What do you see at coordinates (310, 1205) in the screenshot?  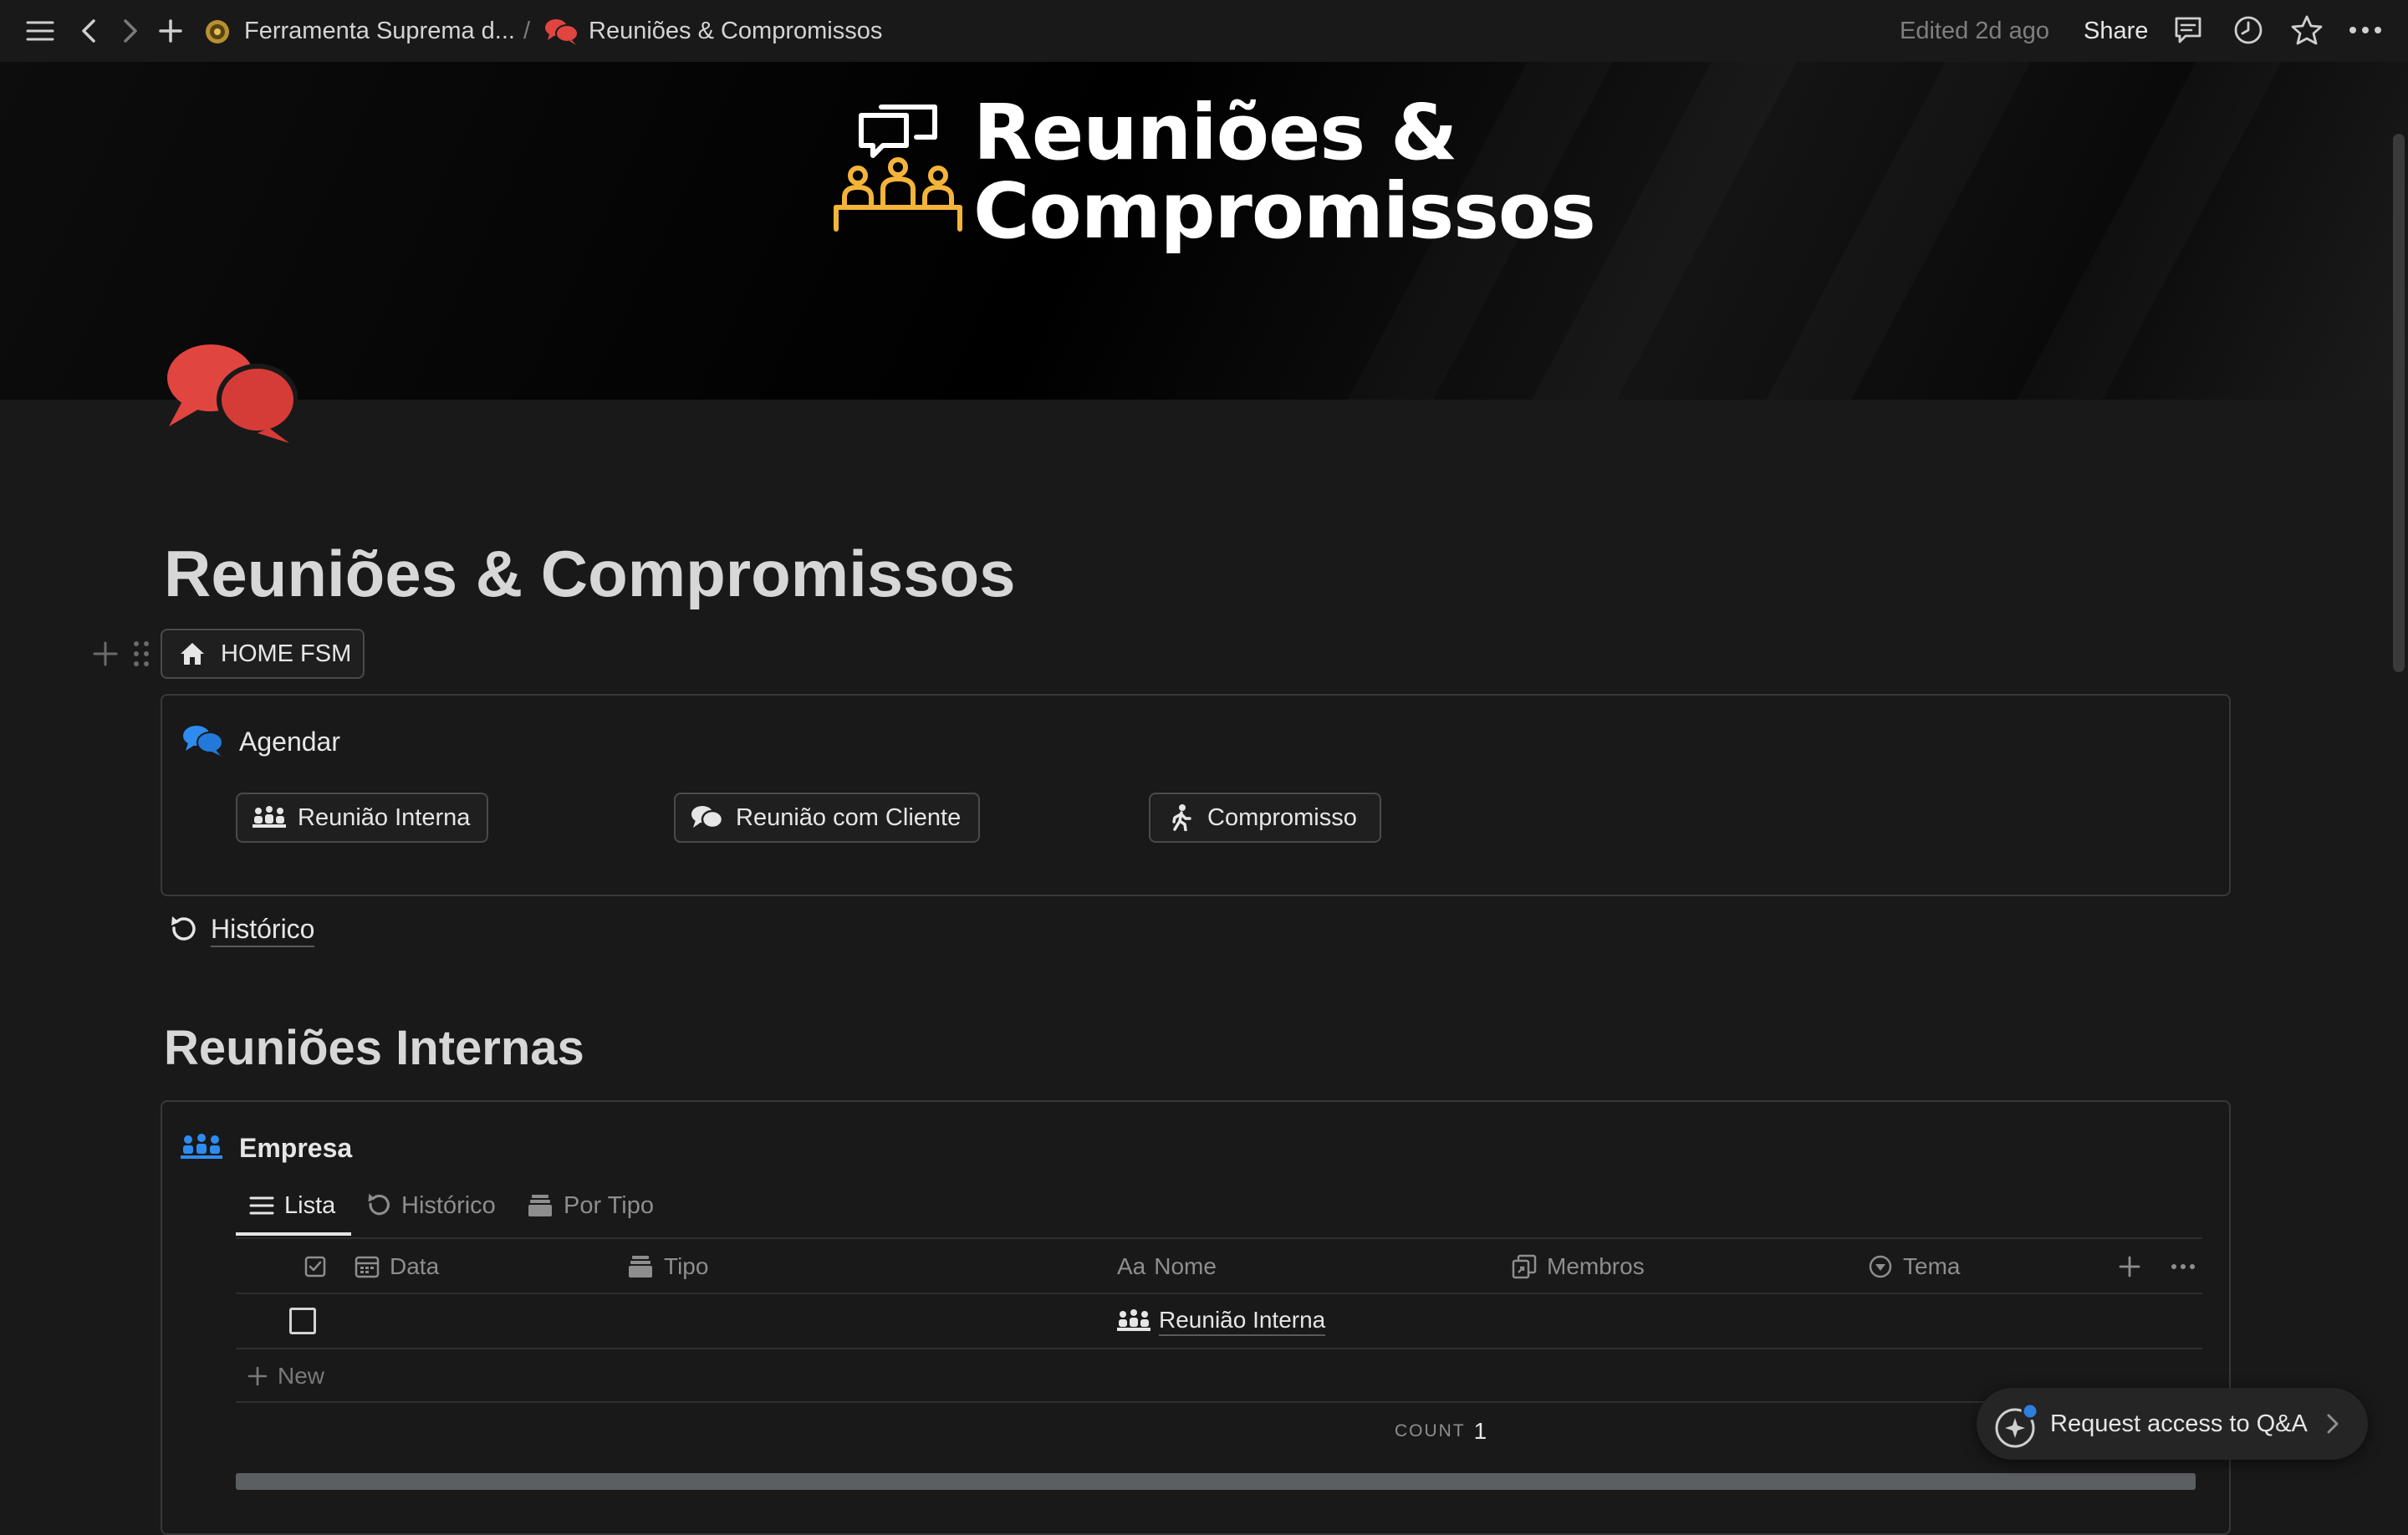 I see `tab-lista-label: Lista` at bounding box center [310, 1205].